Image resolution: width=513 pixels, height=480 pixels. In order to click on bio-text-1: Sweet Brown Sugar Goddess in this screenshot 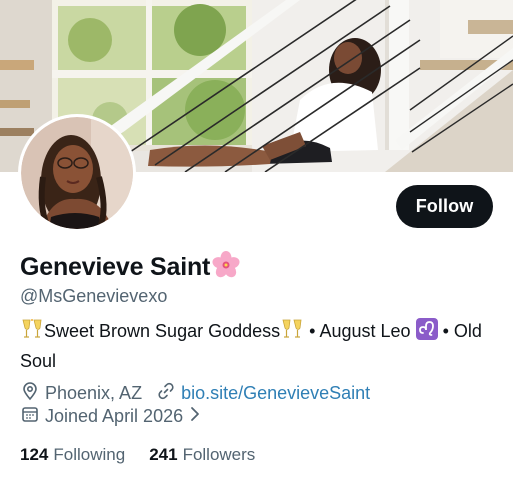, I will do `click(162, 331)`.